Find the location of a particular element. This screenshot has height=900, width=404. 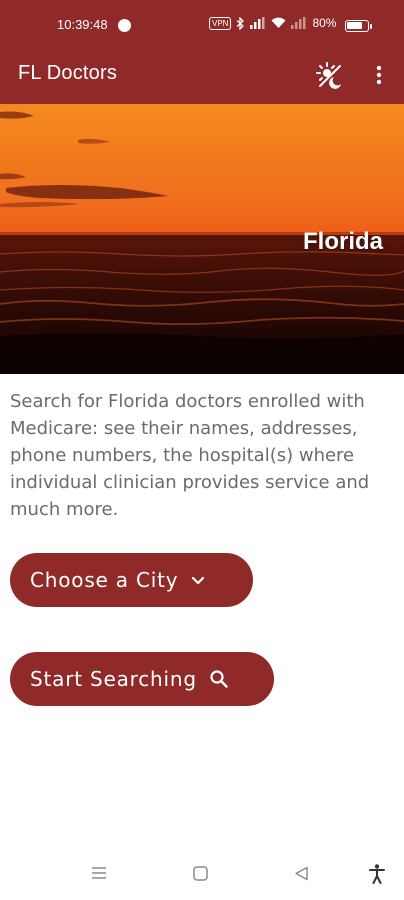

more-vert-icon is located at coordinates (379, 75).